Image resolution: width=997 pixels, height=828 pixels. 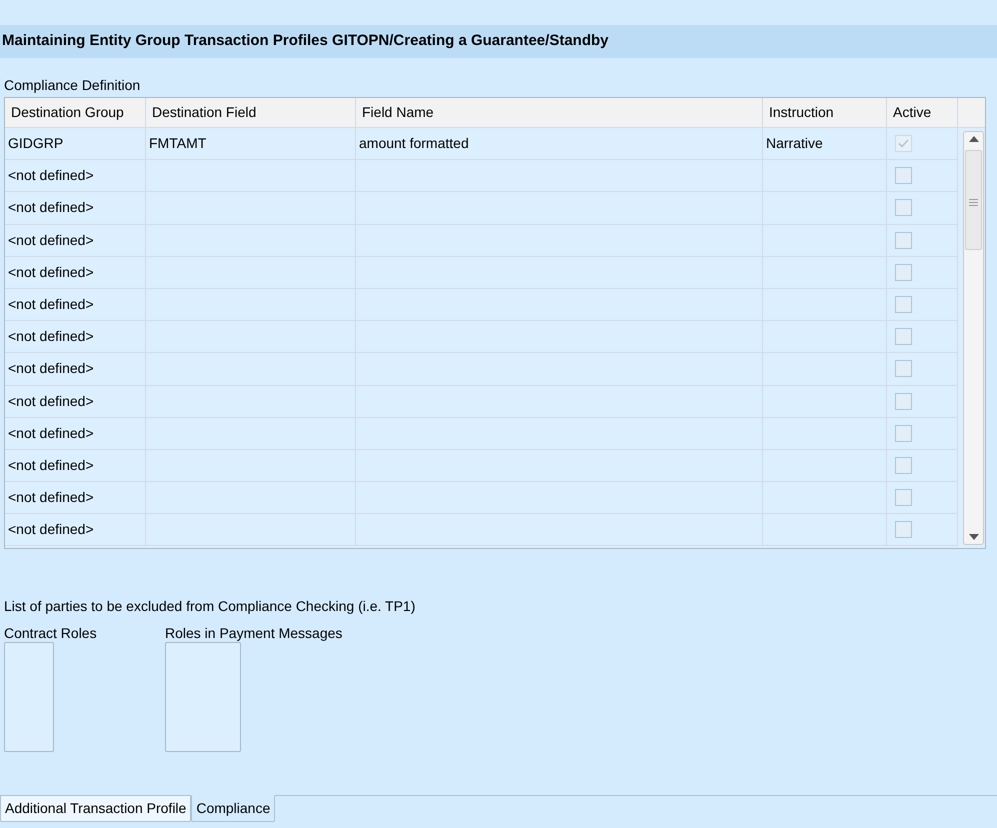 What do you see at coordinates (204, 112) in the screenshot?
I see `column-header: Destination Field` at bounding box center [204, 112].